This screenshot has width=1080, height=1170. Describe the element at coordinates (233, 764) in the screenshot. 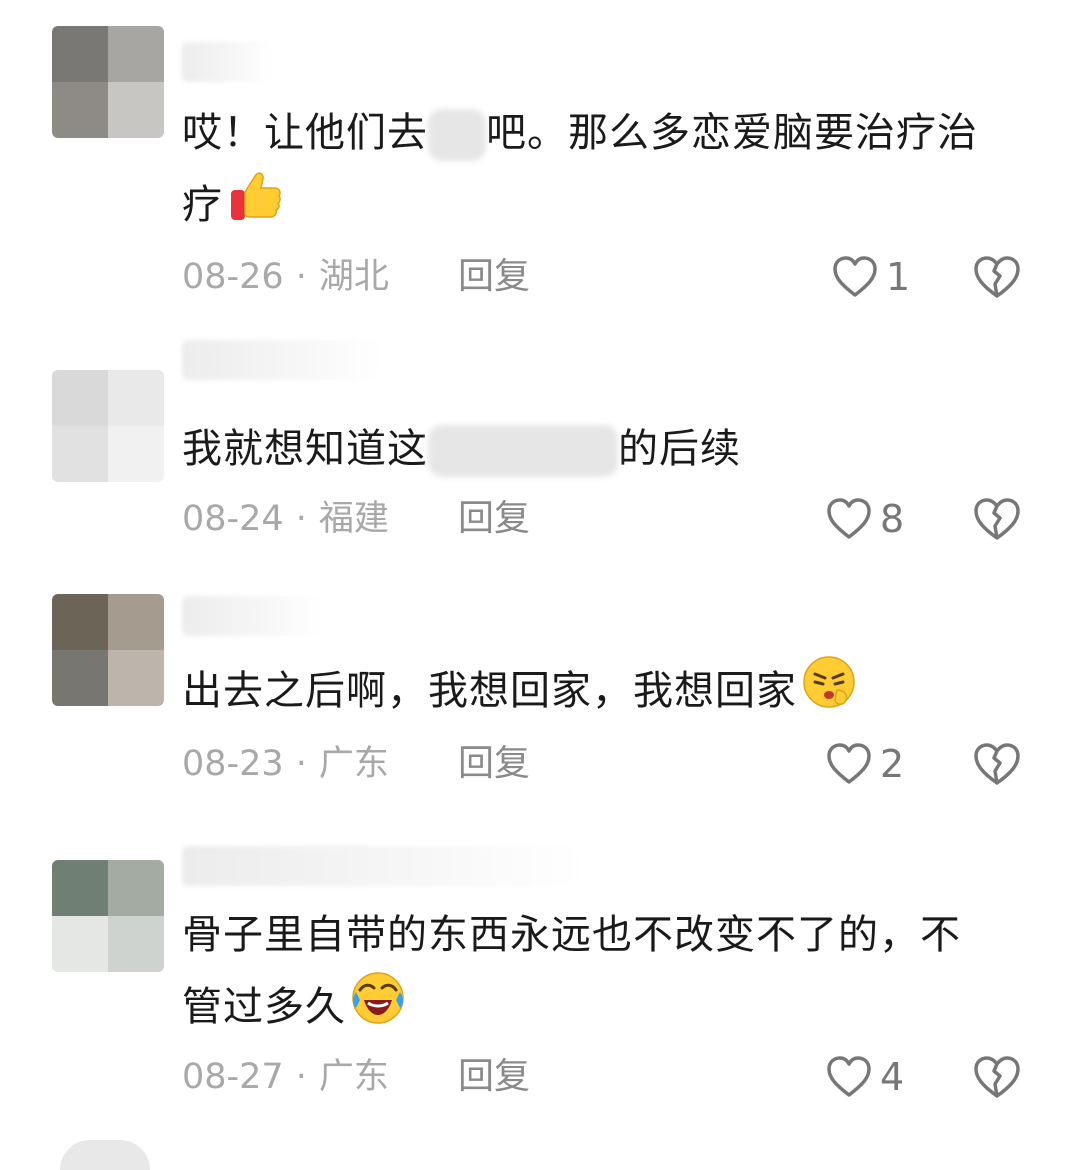

I see `comment-date: 08-23` at that location.